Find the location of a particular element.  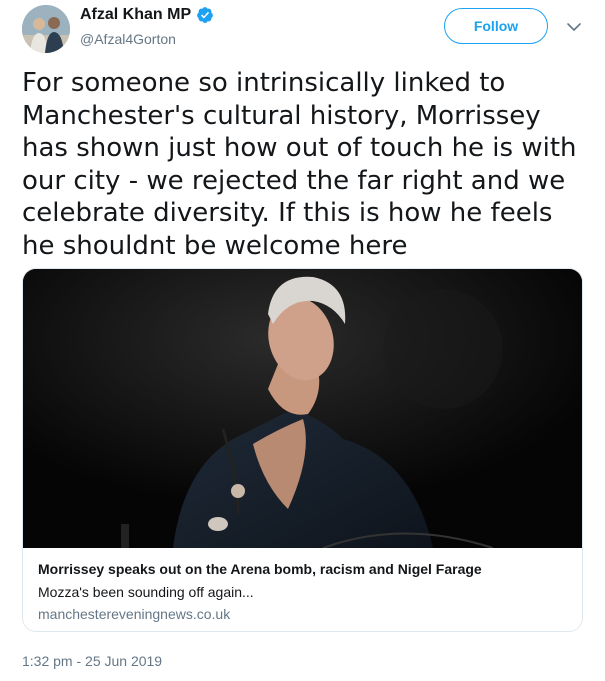

card-domain: manchestereveningnews.co.uk is located at coordinates (134, 614).